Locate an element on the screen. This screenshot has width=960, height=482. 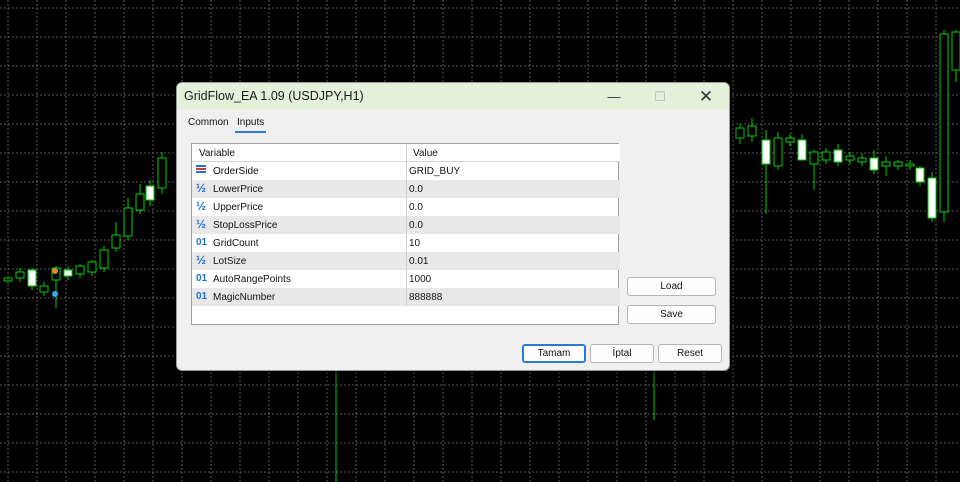
table-row: 01 MagicNumber 888888 is located at coordinates (406, 297).